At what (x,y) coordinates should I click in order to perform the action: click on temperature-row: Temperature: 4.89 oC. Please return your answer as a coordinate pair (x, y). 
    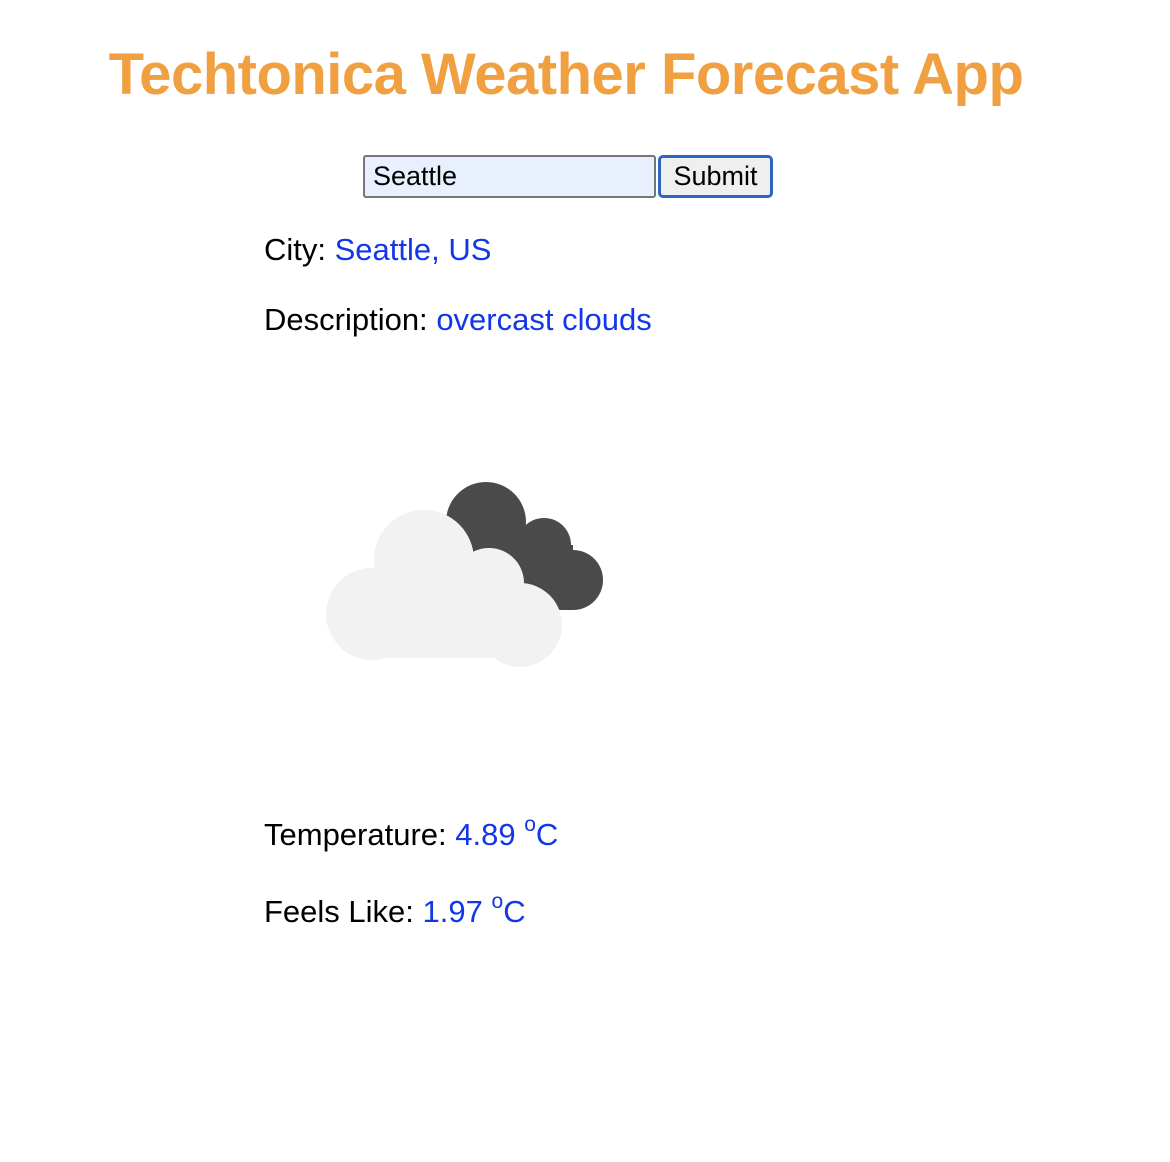
    Looking at the image, I should click on (411, 833).